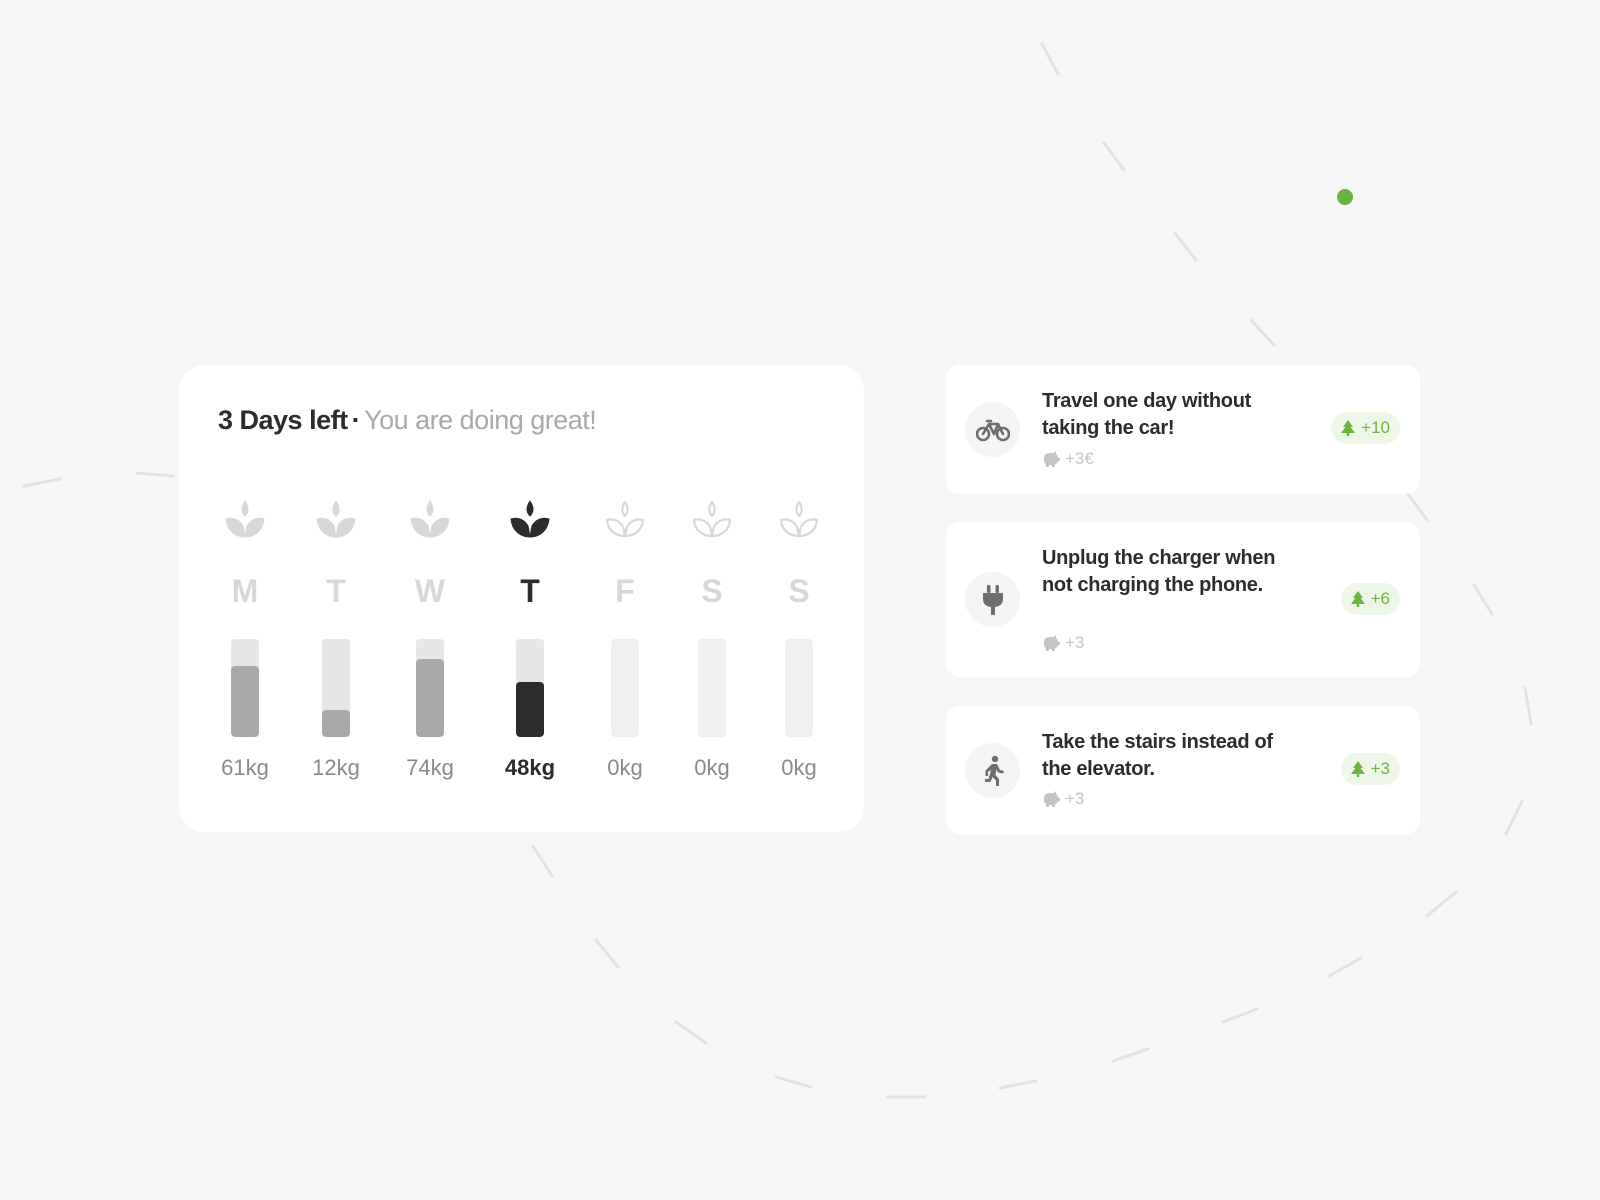 The image size is (1600, 1200). I want to click on day-column: T 48kg, so click(530, 598).